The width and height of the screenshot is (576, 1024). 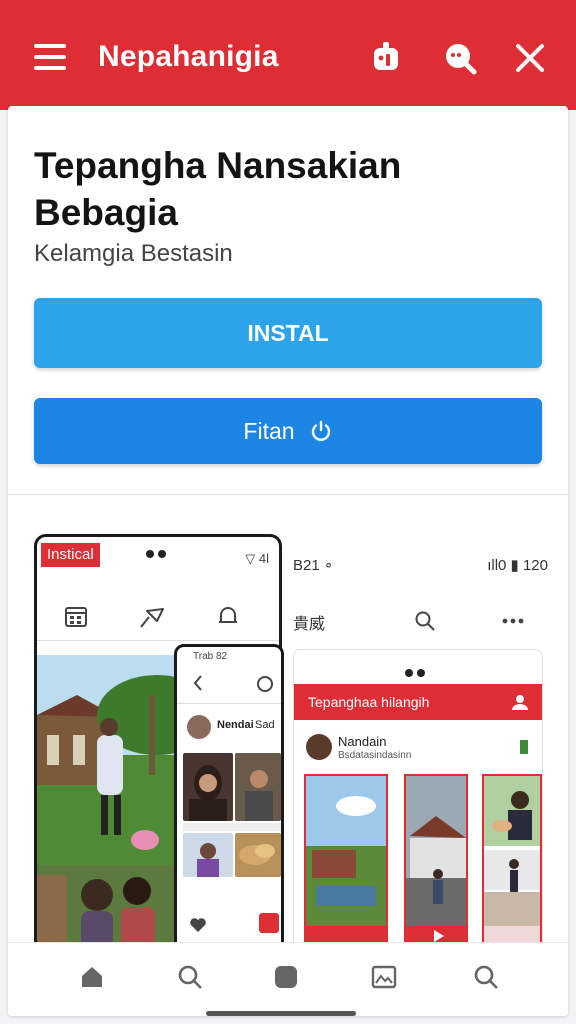 I want to click on screenshot-2: Trab 82 Nendai Sad, so click(x=229, y=793).